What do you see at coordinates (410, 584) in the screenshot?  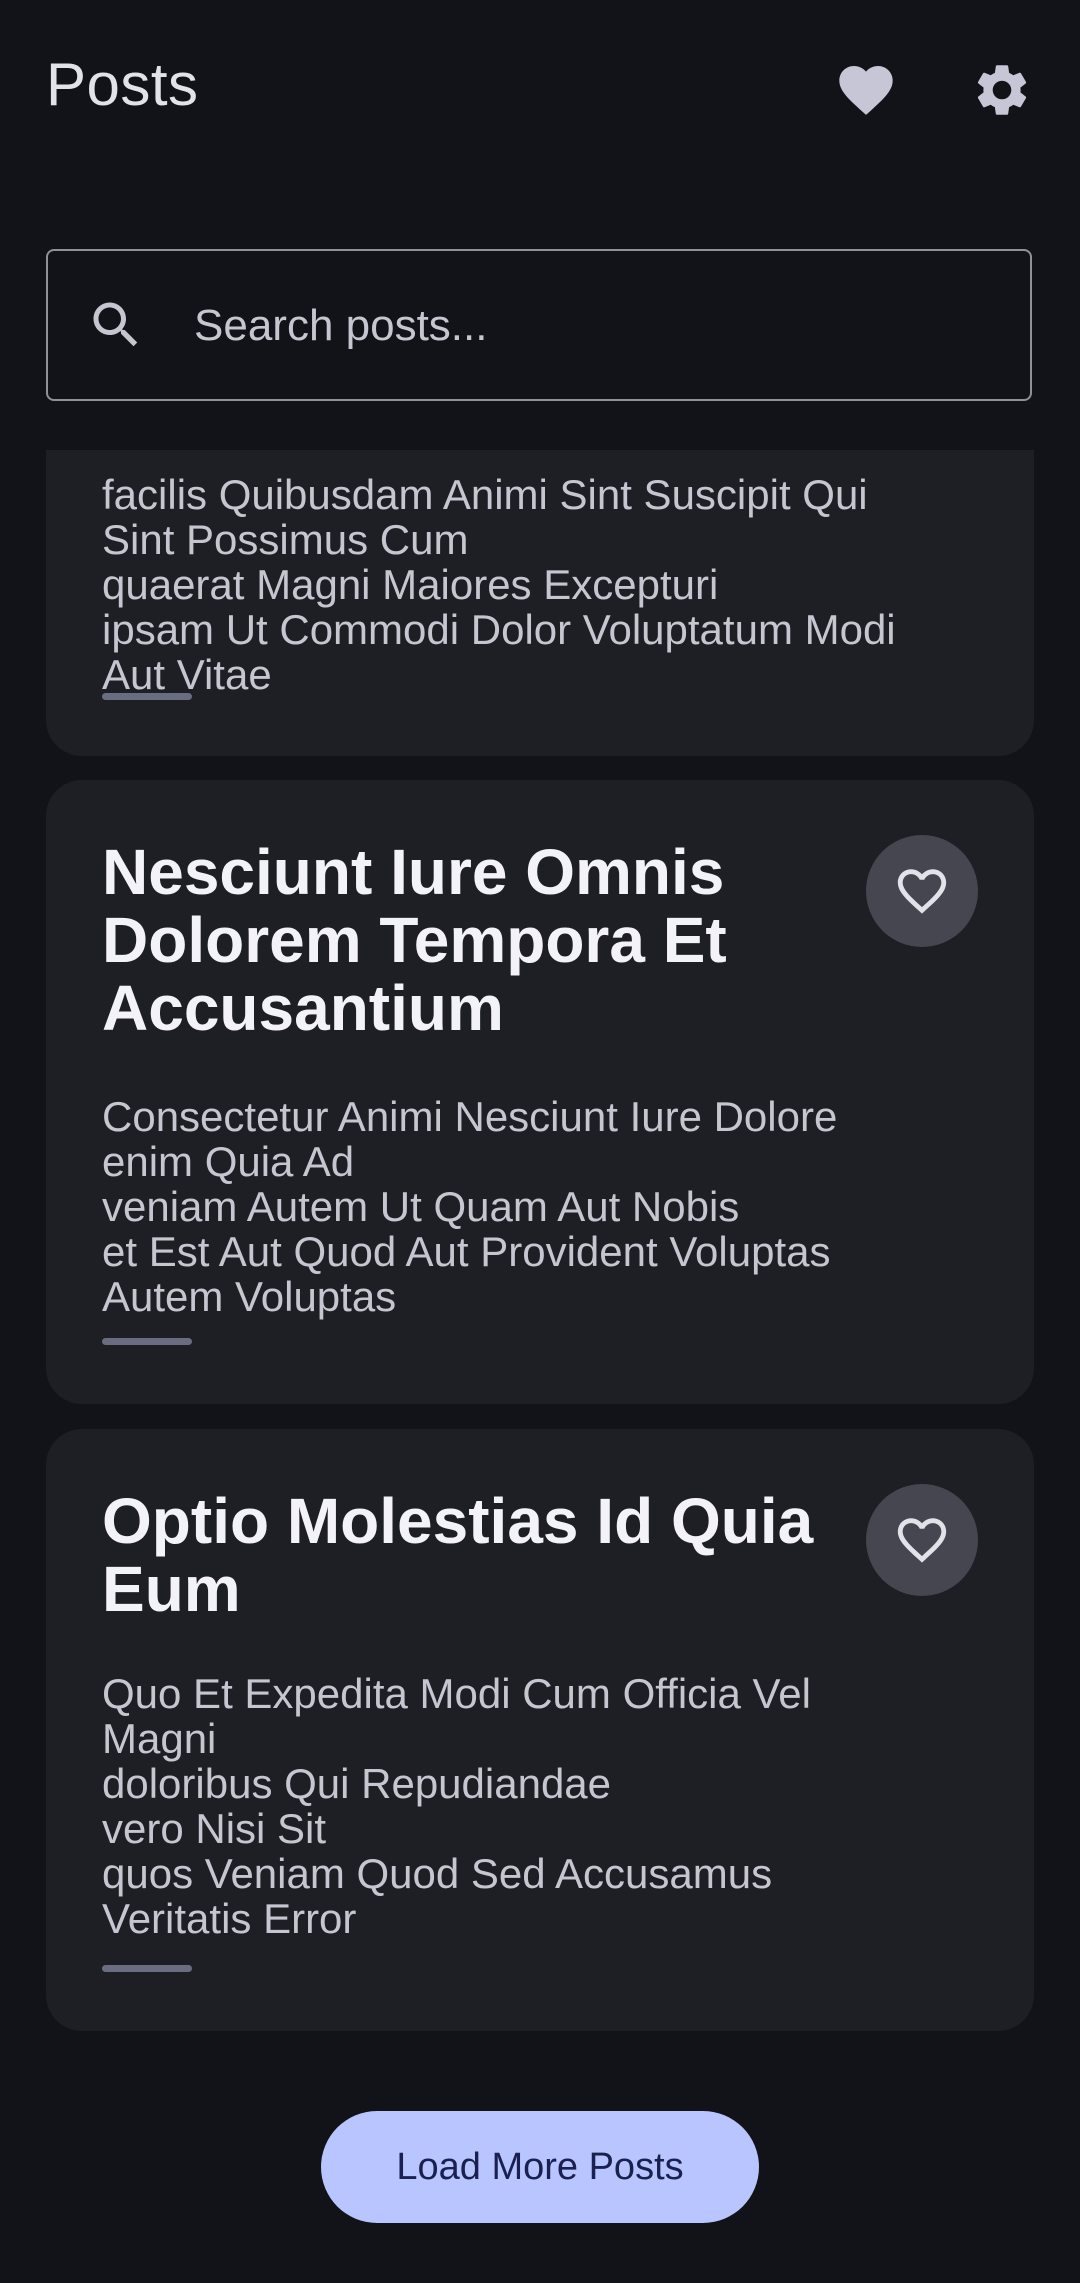 I see `post-body-line: quaerat Magni Maiores Excepturi` at bounding box center [410, 584].